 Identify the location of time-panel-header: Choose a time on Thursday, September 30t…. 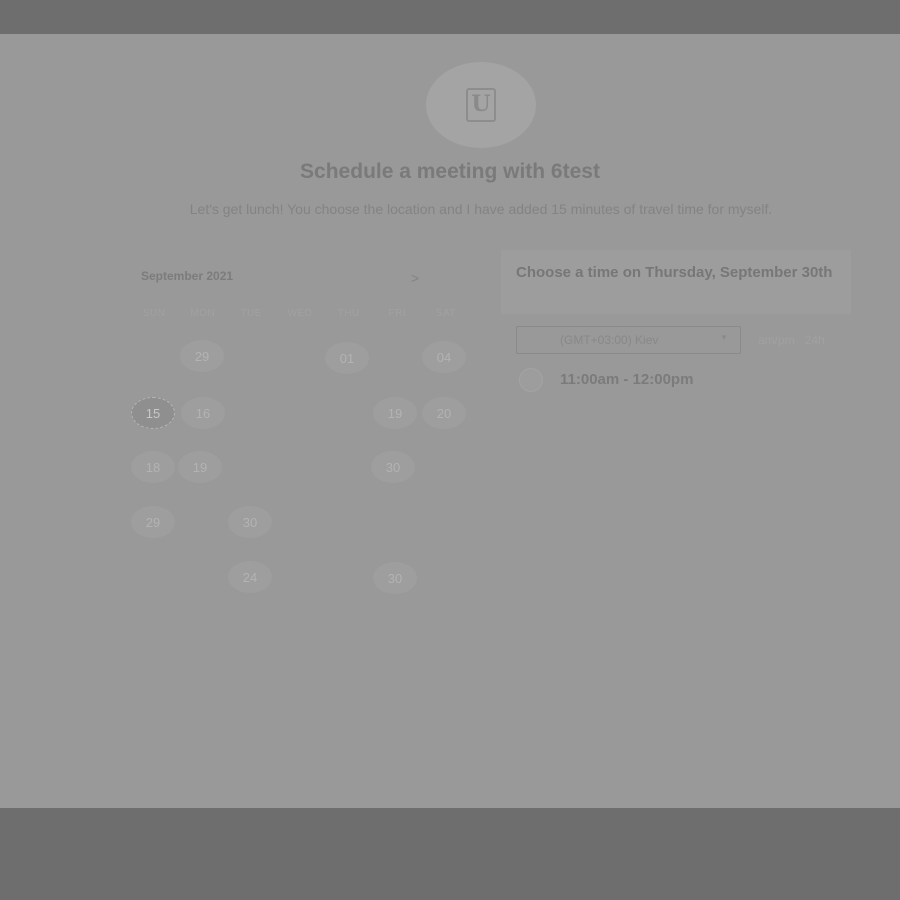
(676, 282).